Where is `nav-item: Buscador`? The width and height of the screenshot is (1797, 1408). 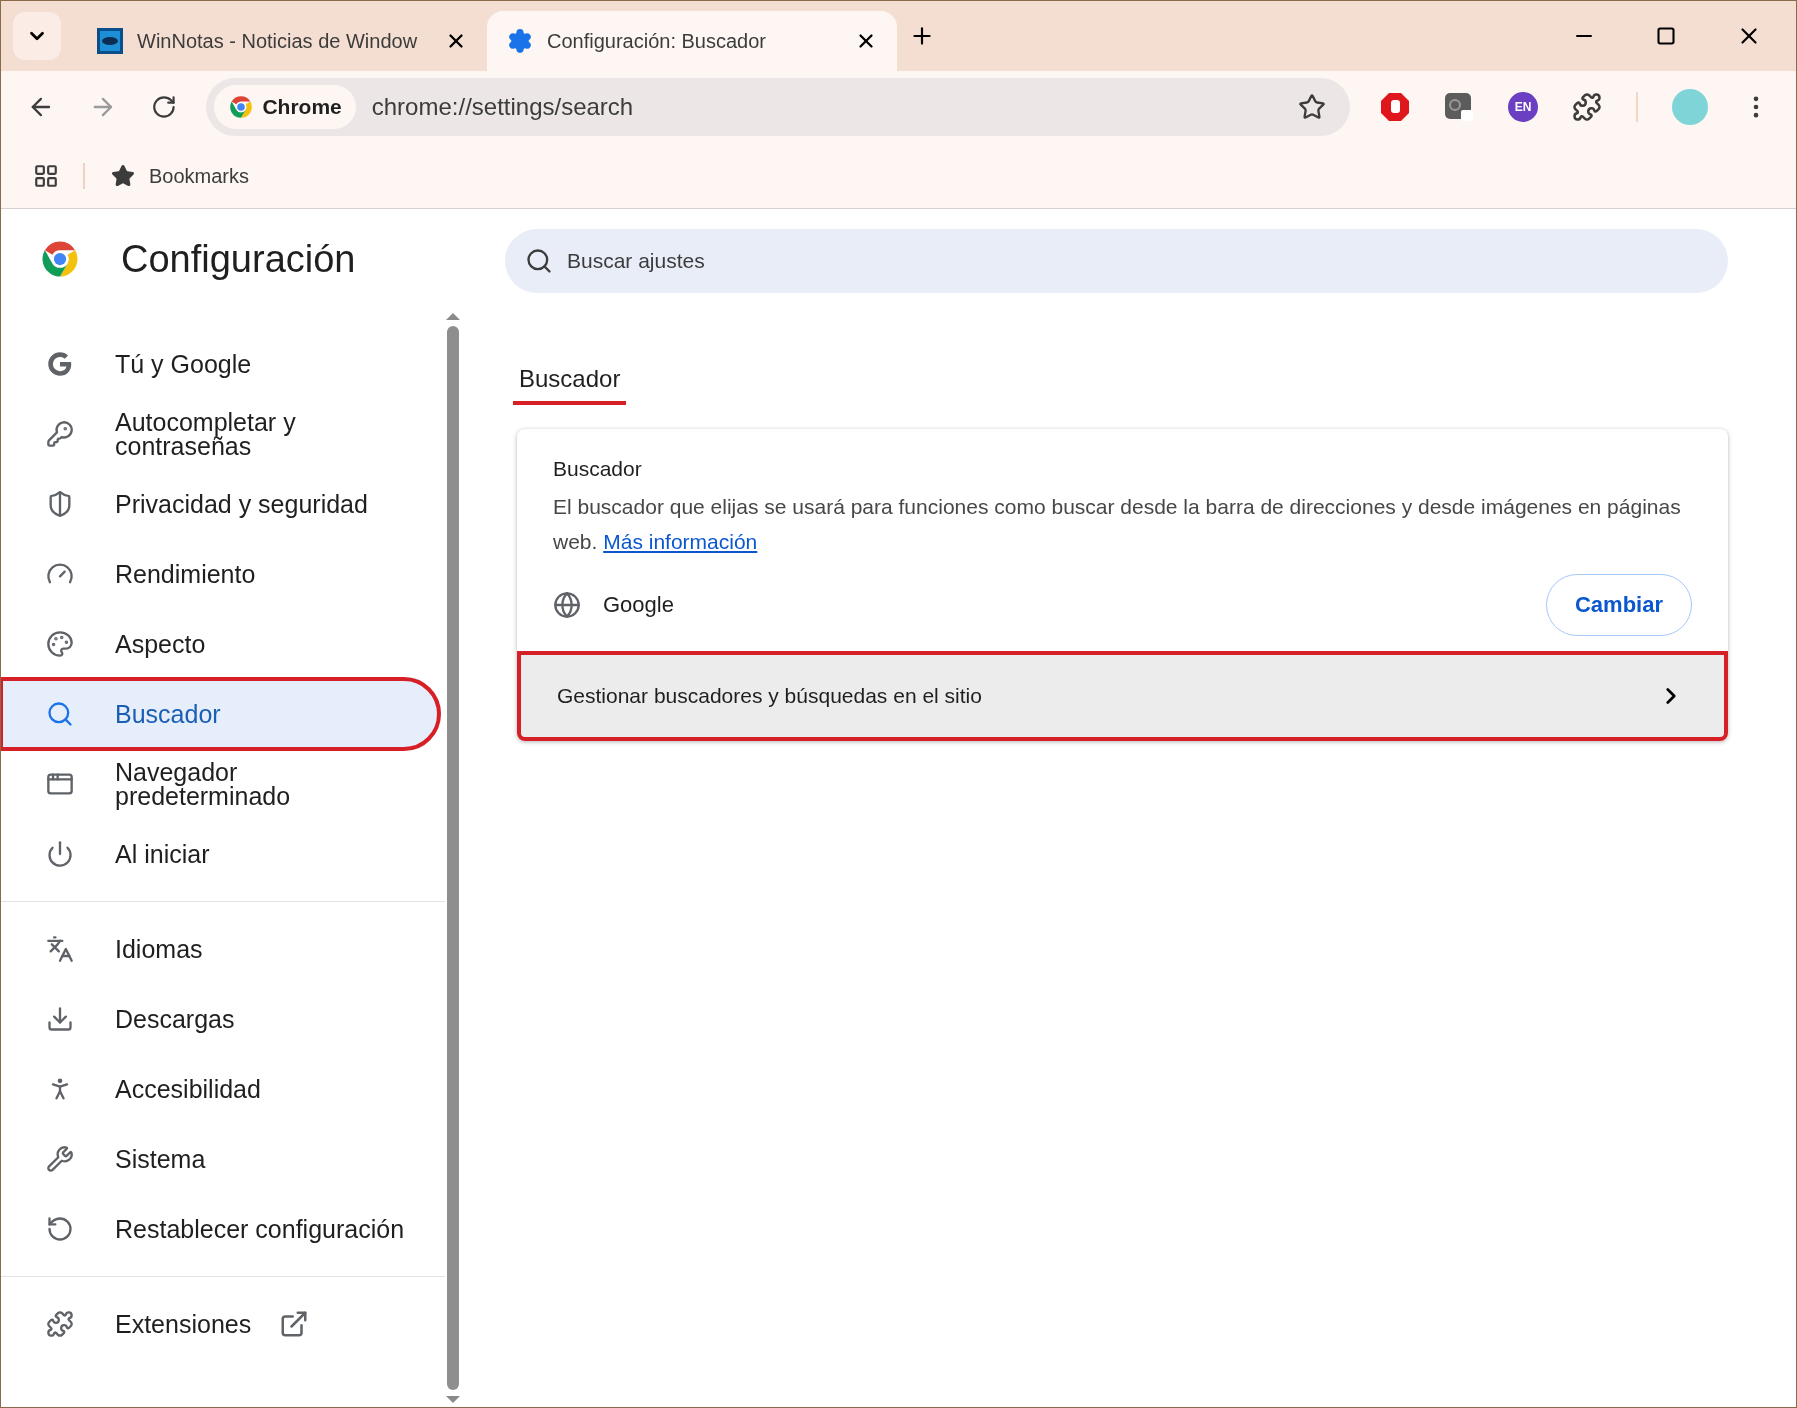 nav-item: Buscador is located at coordinates (220, 714).